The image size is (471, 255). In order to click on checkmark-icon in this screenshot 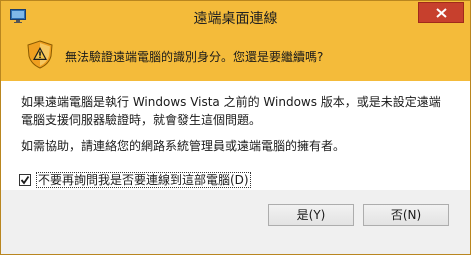, I will do `click(25, 180)`.